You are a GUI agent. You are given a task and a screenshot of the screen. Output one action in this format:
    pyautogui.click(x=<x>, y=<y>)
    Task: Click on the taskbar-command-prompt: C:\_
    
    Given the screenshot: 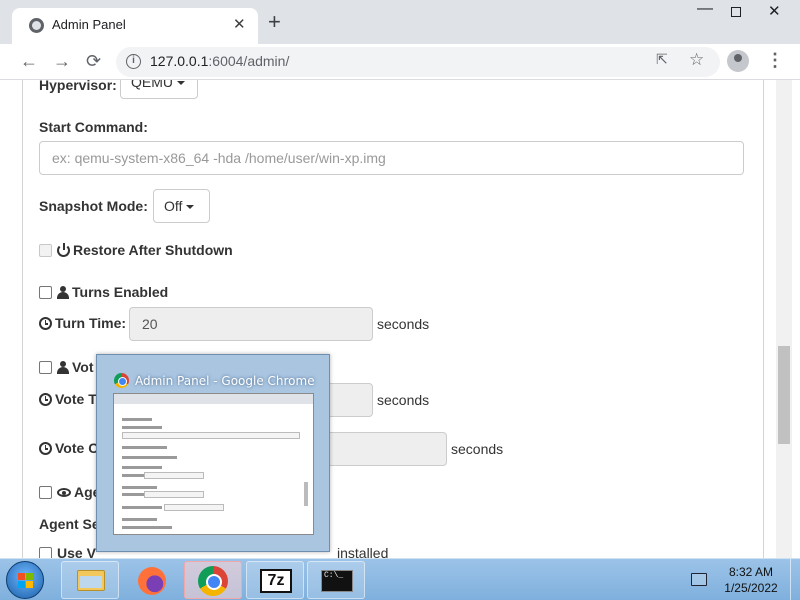 What is the action you would take?
    pyautogui.click(x=336, y=580)
    